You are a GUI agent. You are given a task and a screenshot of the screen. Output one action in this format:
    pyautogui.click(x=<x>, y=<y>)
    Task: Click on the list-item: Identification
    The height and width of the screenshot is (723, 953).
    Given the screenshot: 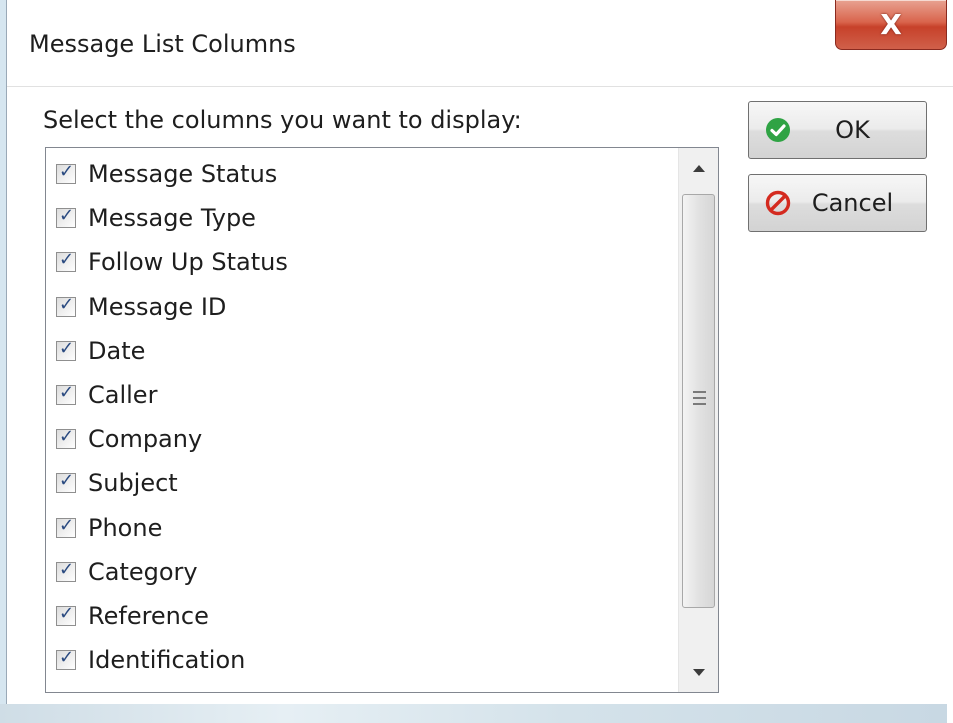 What is the action you would take?
    pyautogui.click(x=361, y=660)
    